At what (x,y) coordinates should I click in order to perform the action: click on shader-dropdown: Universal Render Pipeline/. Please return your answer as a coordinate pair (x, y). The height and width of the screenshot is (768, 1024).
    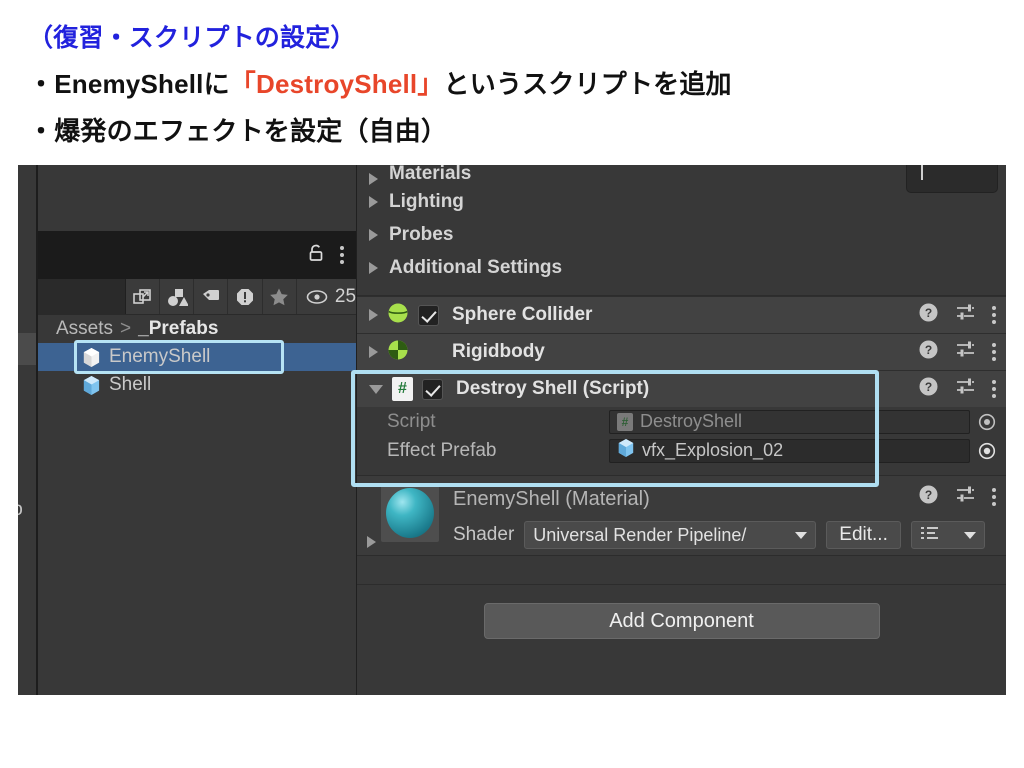
    Looking at the image, I should click on (670, 535).